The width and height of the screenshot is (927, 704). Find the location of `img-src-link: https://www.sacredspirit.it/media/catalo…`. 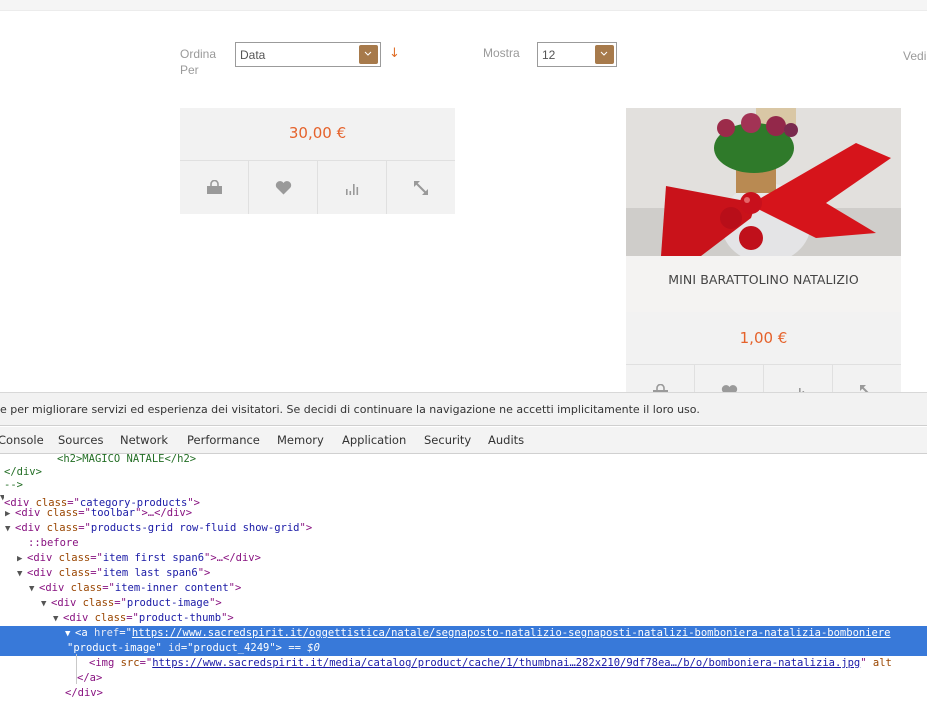

img-src-link: https://www.sacredspirit.it/media/catalo… is located at coordinates (506, 663).